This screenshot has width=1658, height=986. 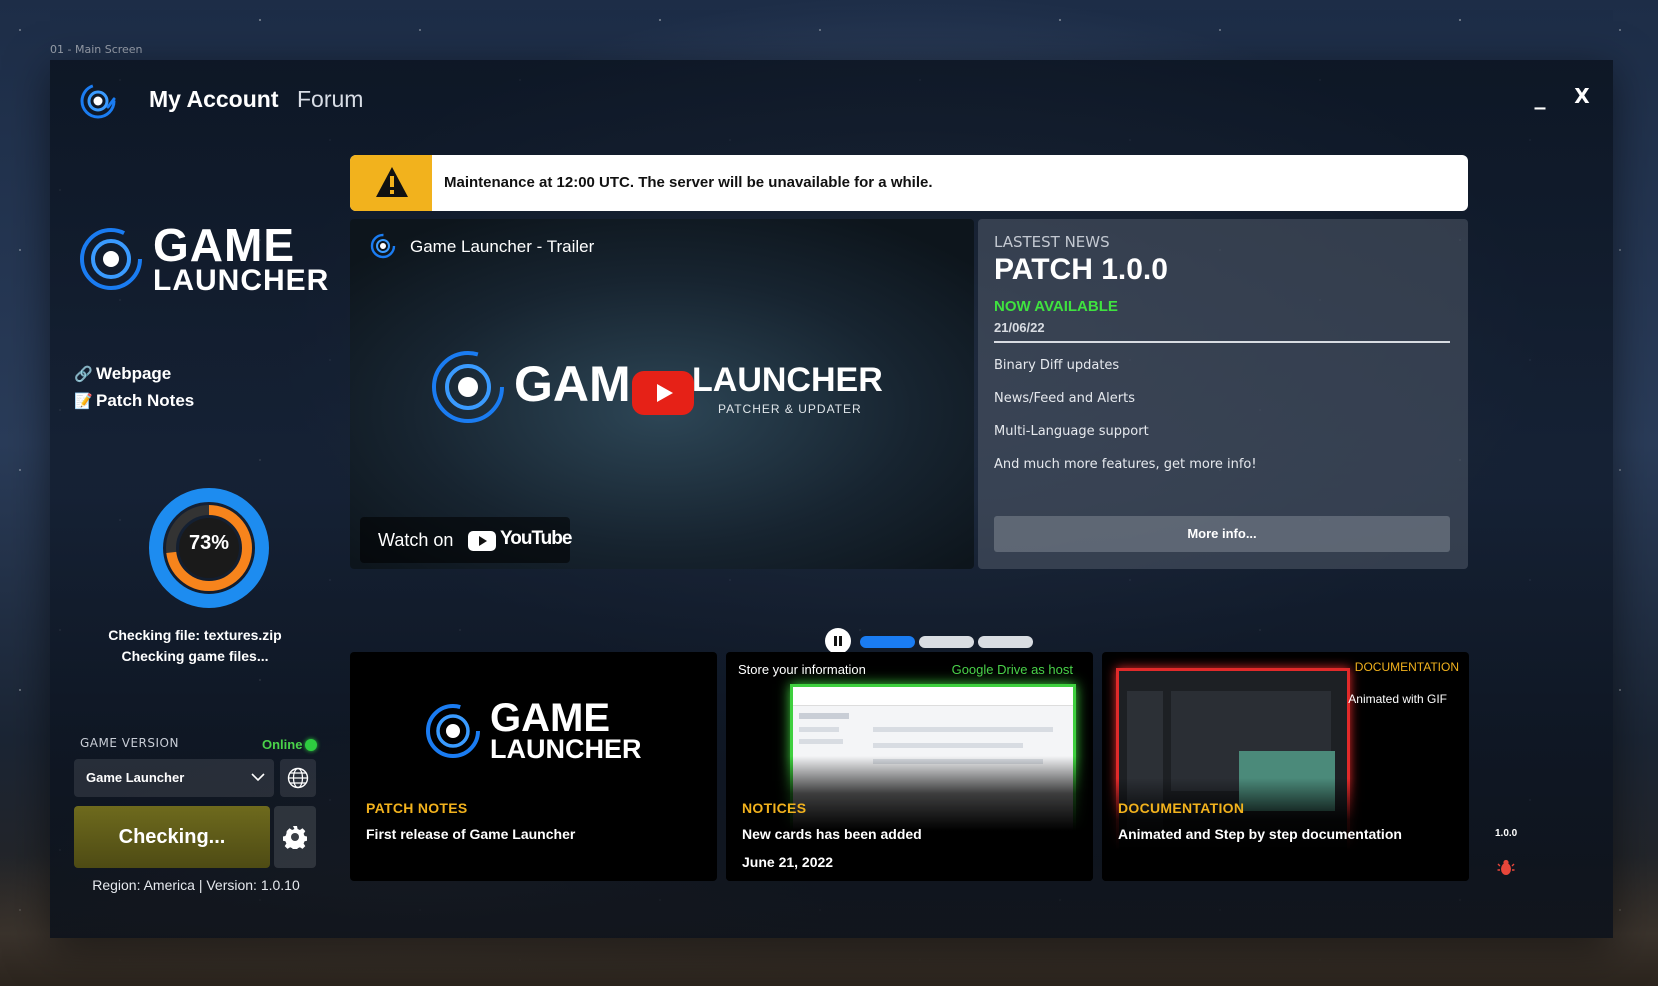 What do you see at coordinates (788, 862) in the screenshot?
I see `card-date: June 21, 2022` at bounding box center [788, 862].